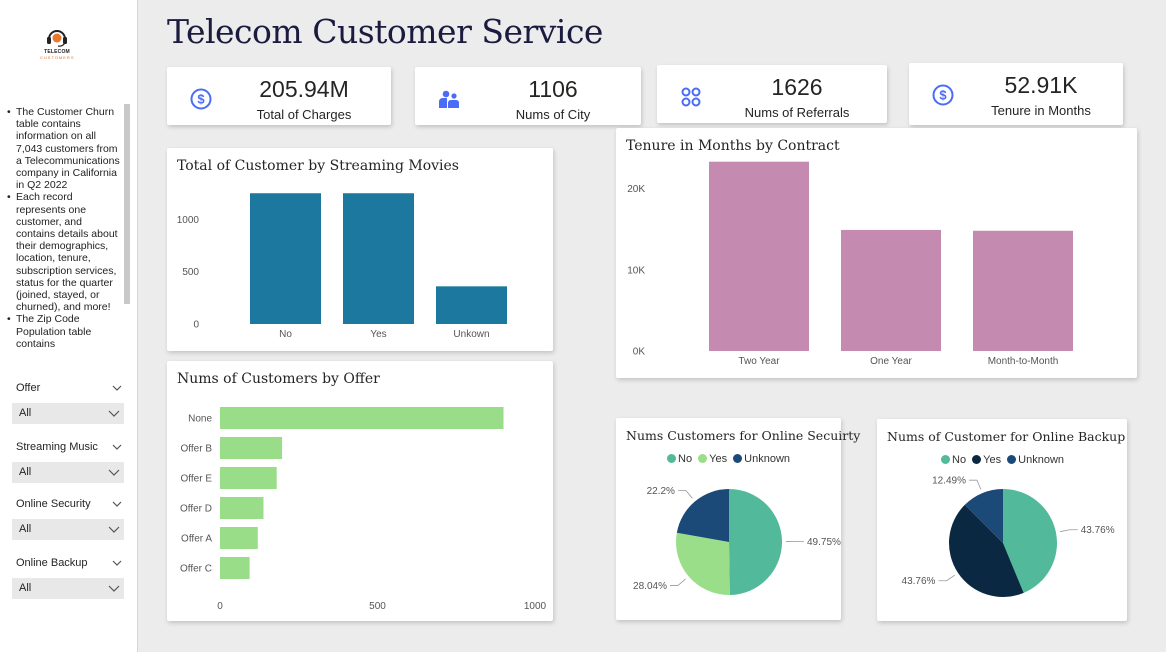 This screenshot has height=652, width=1166. Describe the element at coordinates (200, 419) in the screenshot. I see `y-tick-label: None` at that location.